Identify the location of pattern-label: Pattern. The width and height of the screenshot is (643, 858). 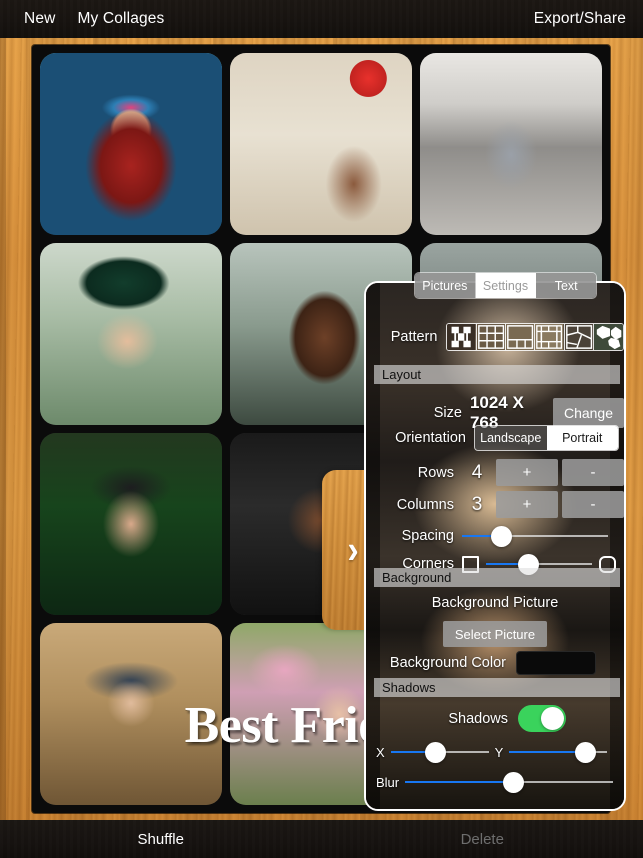
(414, 337).